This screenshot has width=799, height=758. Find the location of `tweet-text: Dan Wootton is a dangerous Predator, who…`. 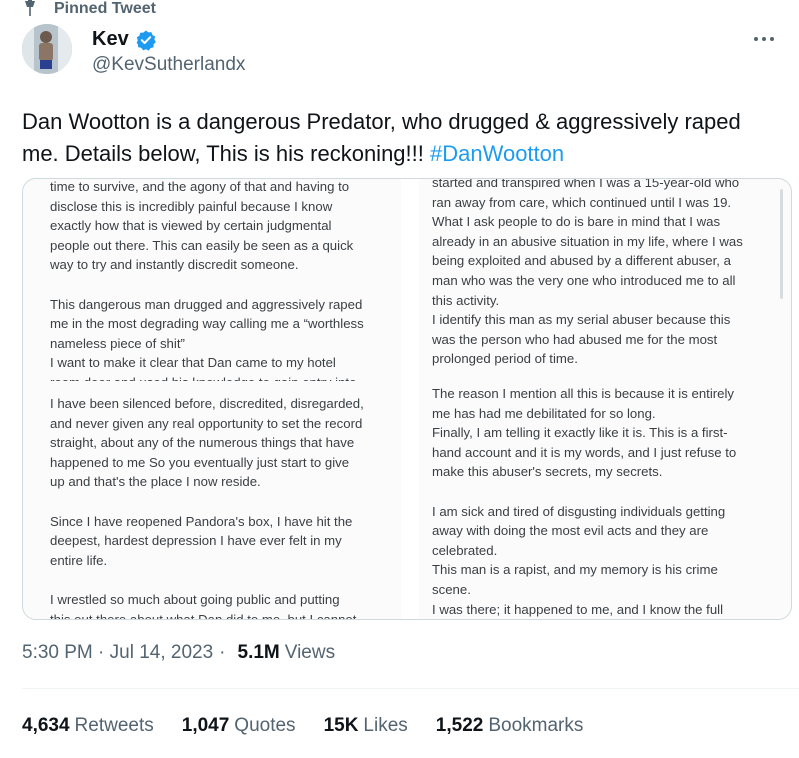

tweet-text: Dan Wootton is a dangerous Predator, who… is located at coordinates (402, 138).